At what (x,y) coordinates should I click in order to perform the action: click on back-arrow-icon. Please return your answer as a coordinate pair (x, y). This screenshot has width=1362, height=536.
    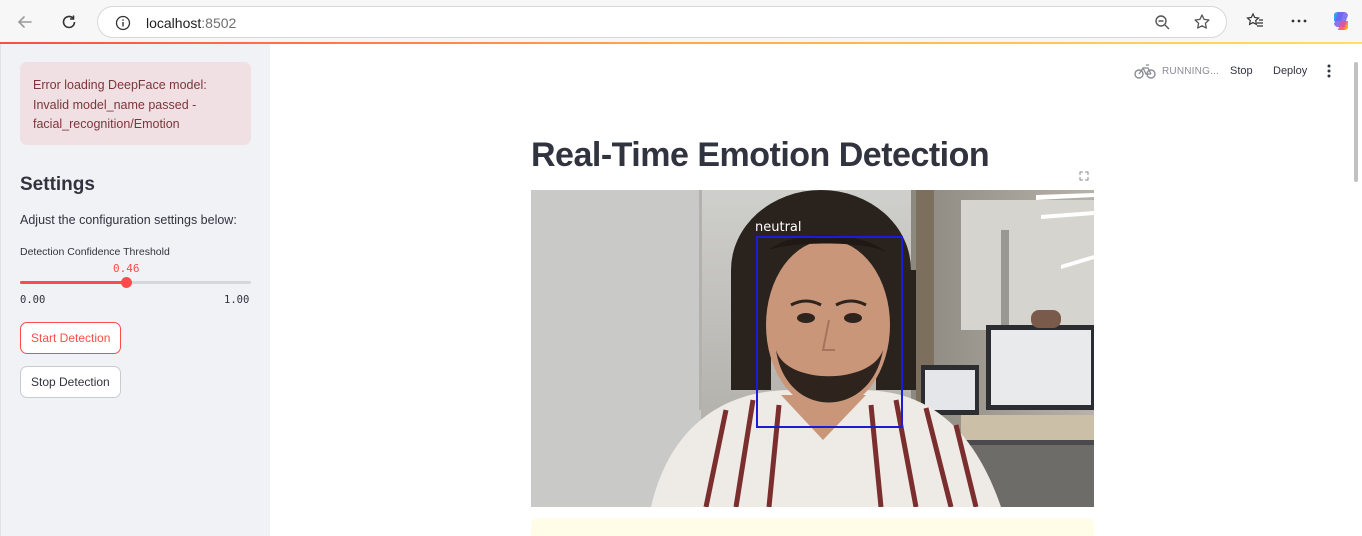
    Looking at the image, I should click on (24, 22).